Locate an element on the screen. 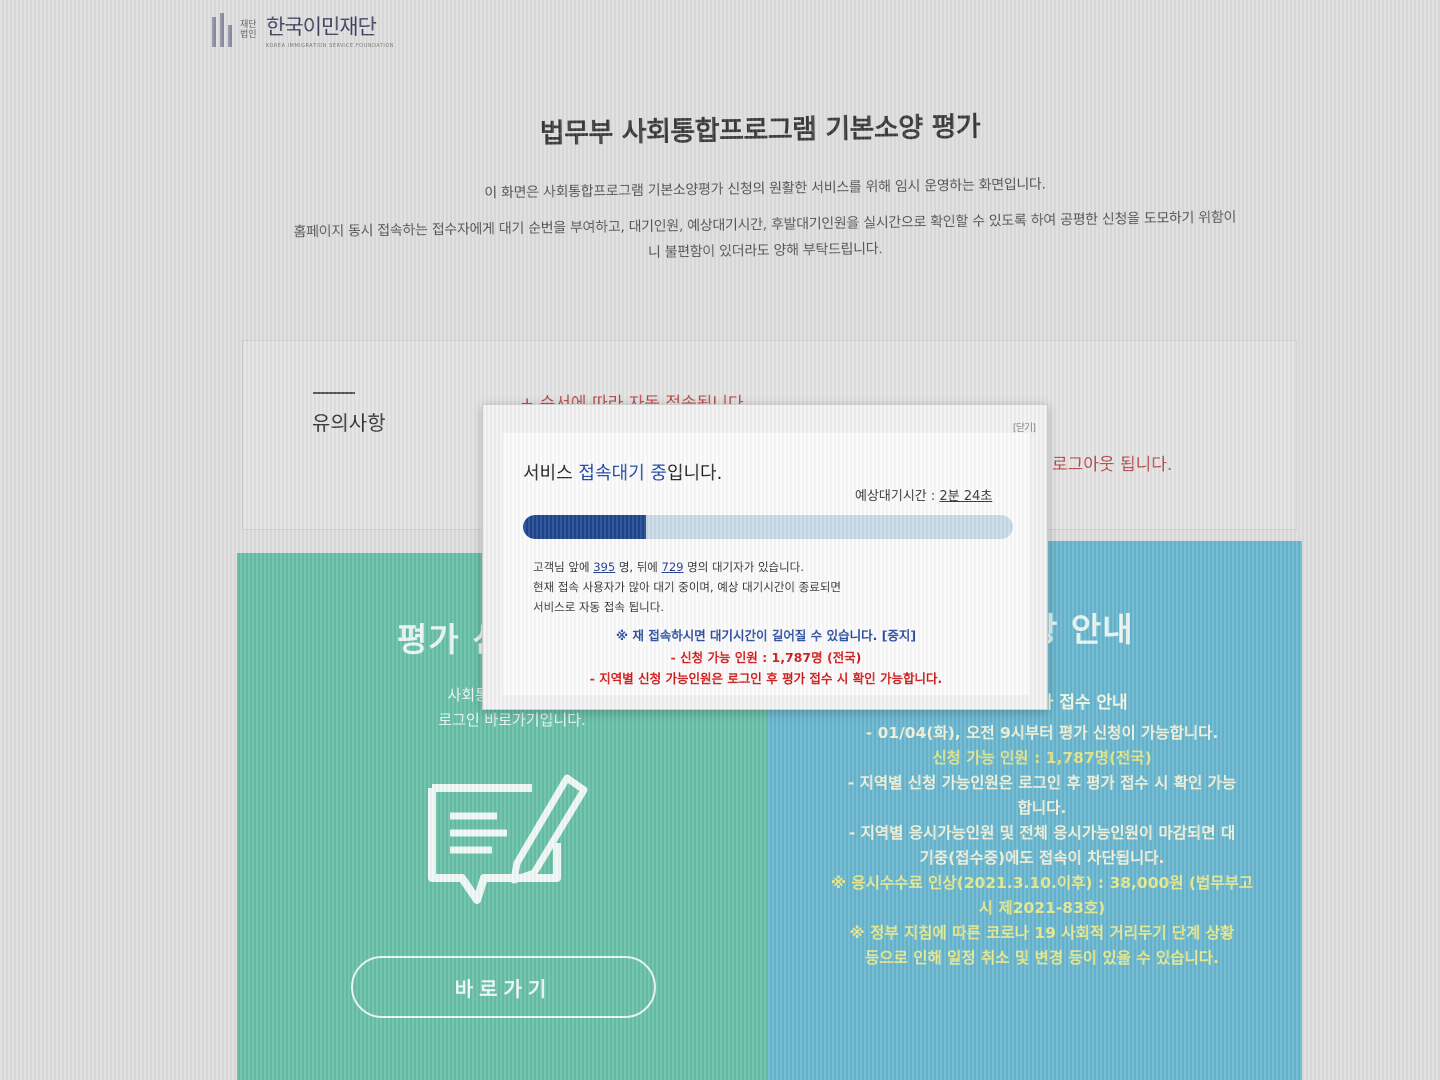 This screenshot has height=1080, width=1440. logo-name: 한국이민재단 is located at coordinates (321, 27).